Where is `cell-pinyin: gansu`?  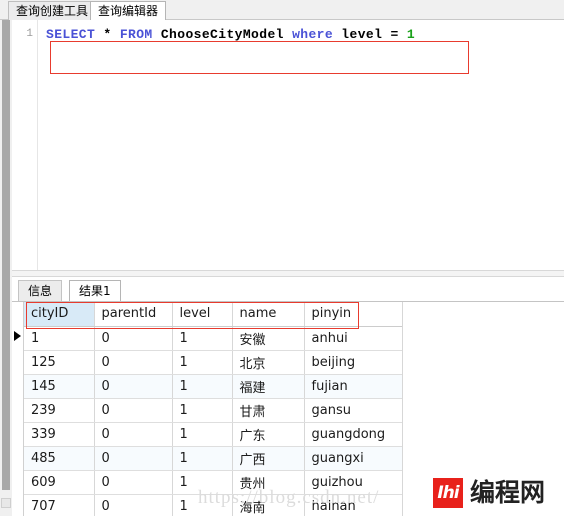
cell-pinyin: gansu is located at coordinates (353, 410).